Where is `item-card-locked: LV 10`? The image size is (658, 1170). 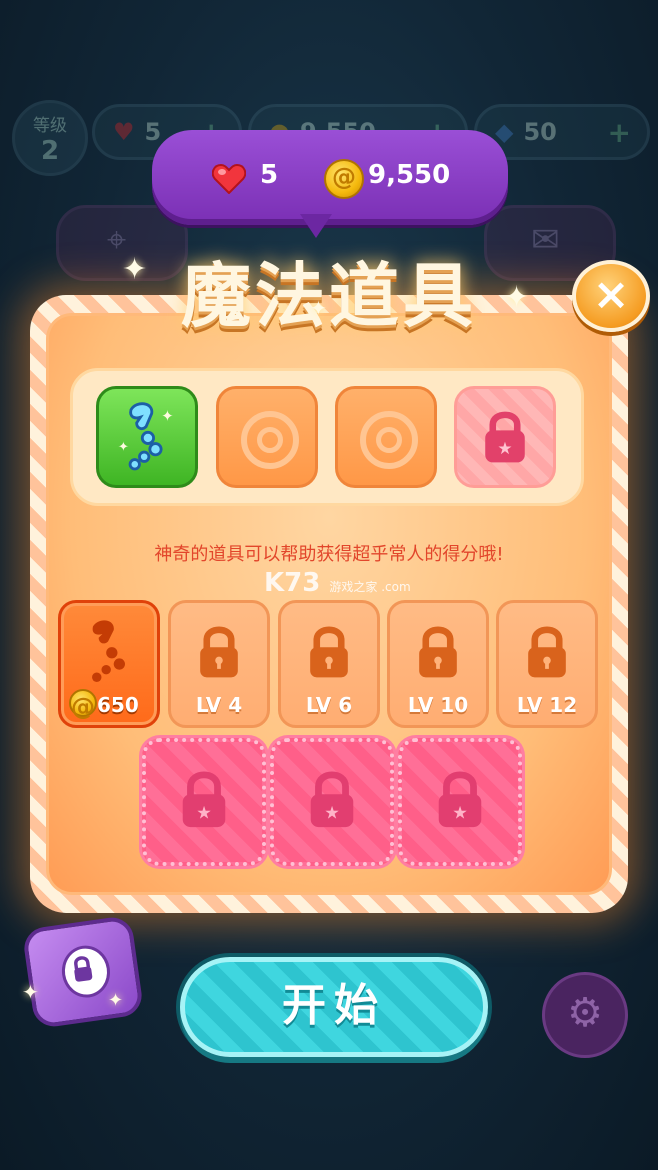 item-card-locked: LV 10 is located at coordinates (438, 664).